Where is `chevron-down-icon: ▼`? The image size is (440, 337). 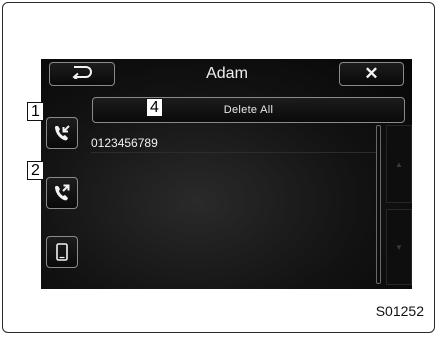
chevron-down-icon: ▼ is located at coordinates (399, 247).